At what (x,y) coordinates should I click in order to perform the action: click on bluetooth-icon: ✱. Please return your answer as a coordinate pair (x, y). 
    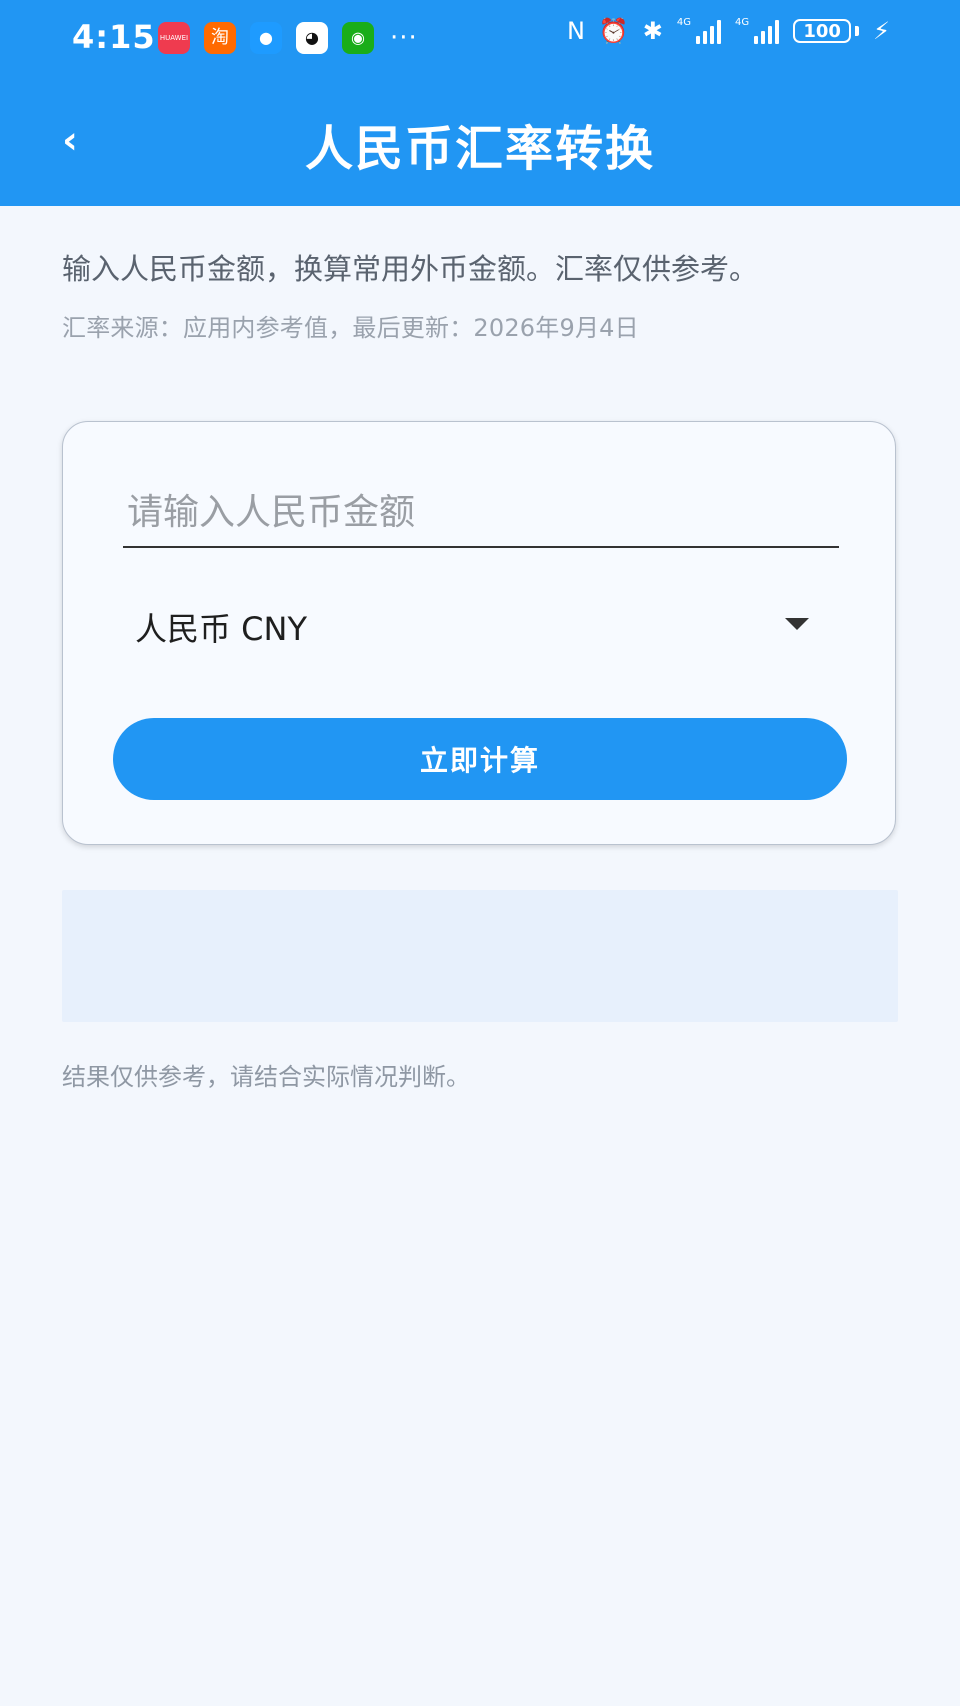
    Looking at the image, I should click on (652, 31).